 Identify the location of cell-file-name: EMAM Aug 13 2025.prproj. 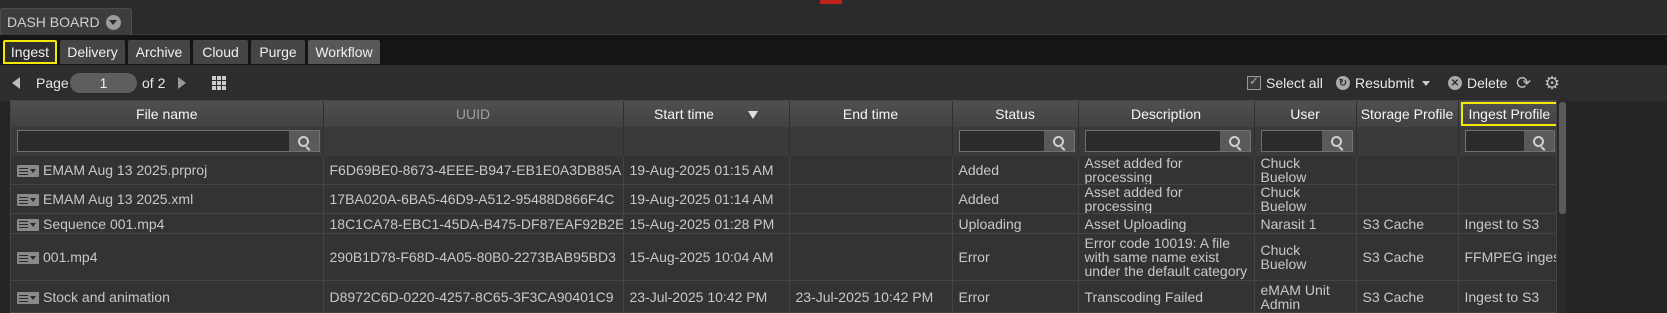
(167, 170).